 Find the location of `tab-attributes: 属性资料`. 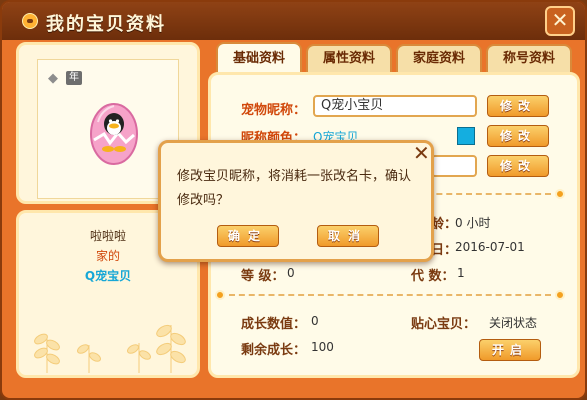

tab-attributes: 属性资料 is located at coordinates (349, 58).